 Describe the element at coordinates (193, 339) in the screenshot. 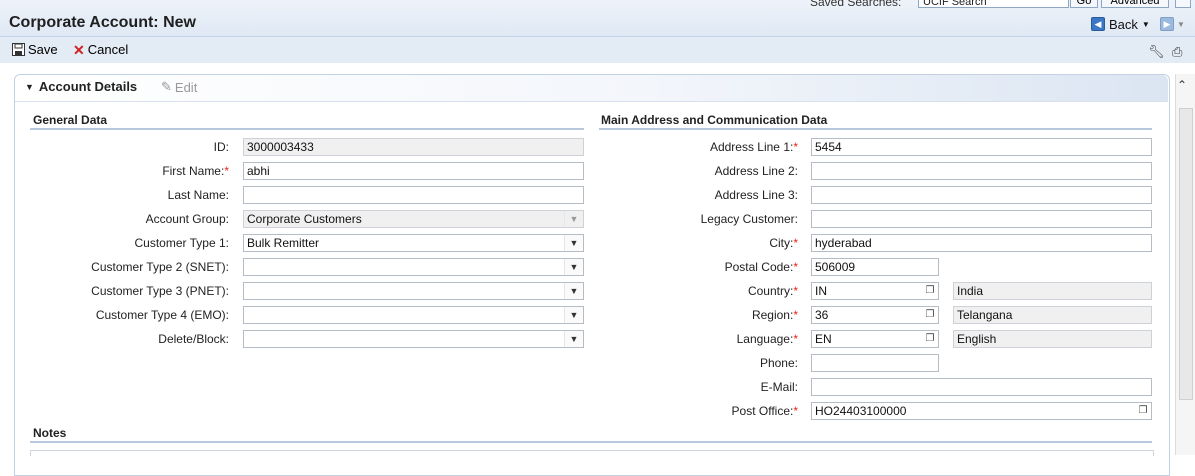

I see `delete-block-label: Delete/Block:` at that location.